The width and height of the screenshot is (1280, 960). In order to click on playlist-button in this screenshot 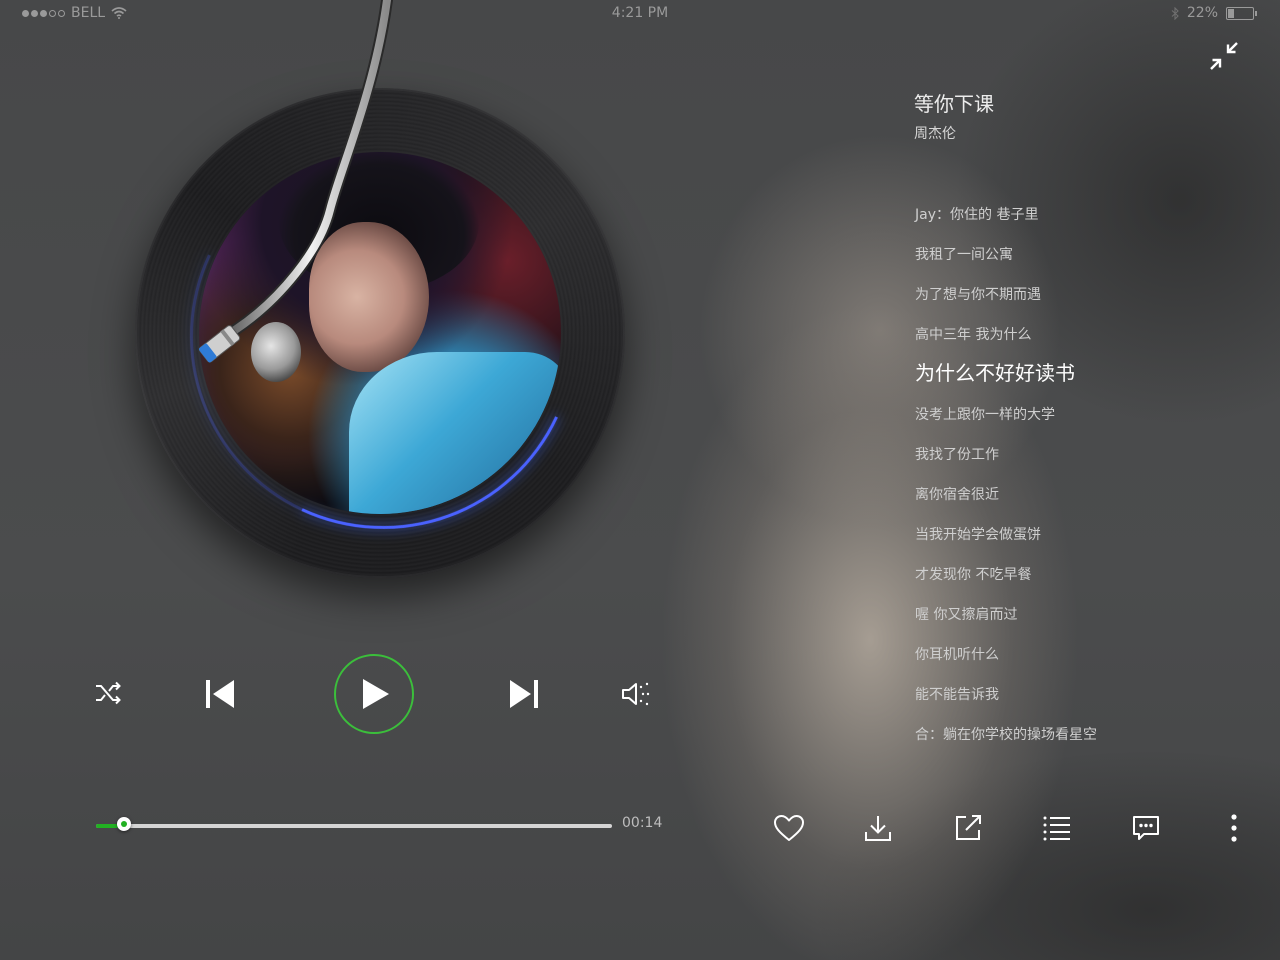, I will do `click(1057, 828)`.